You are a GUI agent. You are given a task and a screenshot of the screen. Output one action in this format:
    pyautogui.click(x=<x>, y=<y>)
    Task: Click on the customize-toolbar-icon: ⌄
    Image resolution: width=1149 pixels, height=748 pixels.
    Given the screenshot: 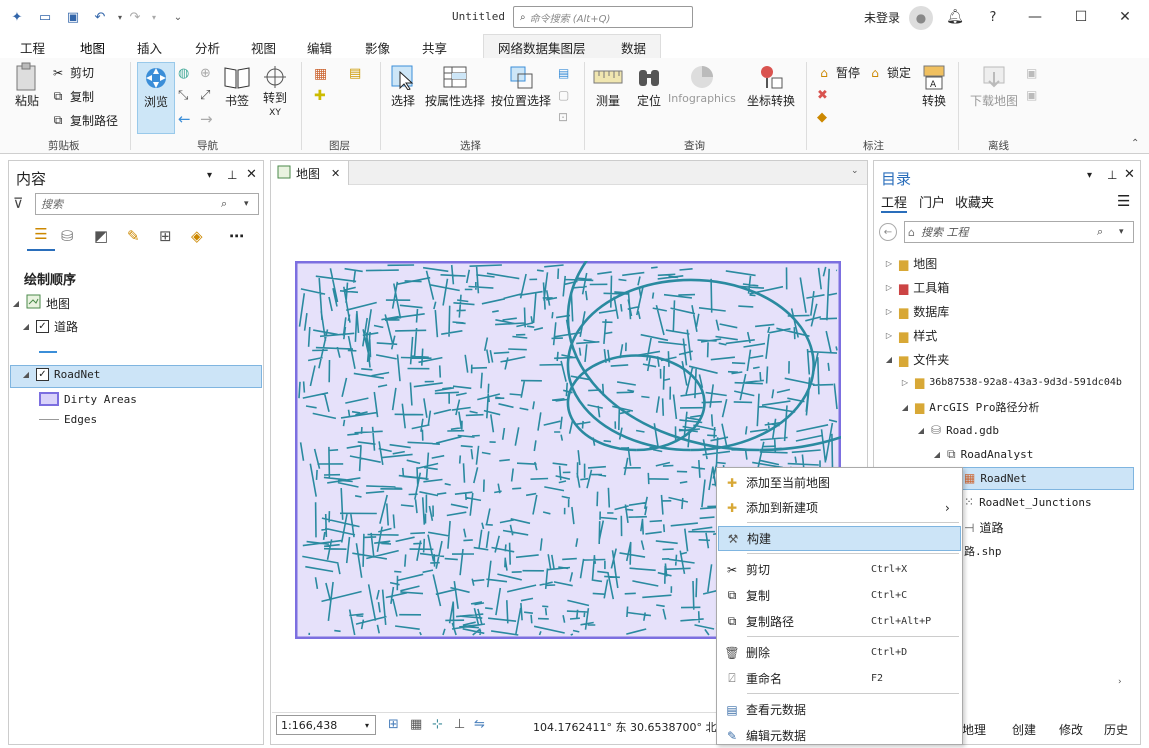 What is the action you would take?
    pyautogui.click(x=178, y=17)
    